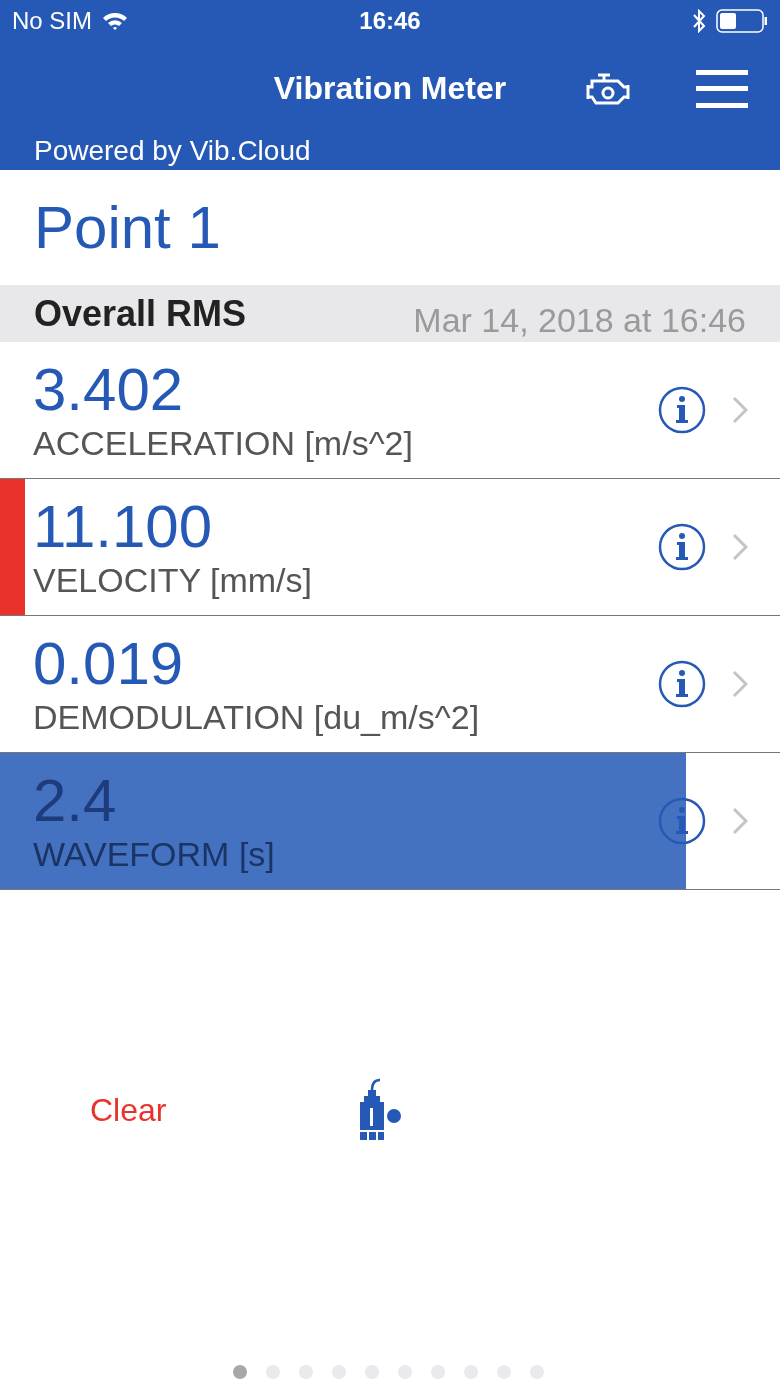  I want to click on measurement-value: 0.019, so click(109, 664).